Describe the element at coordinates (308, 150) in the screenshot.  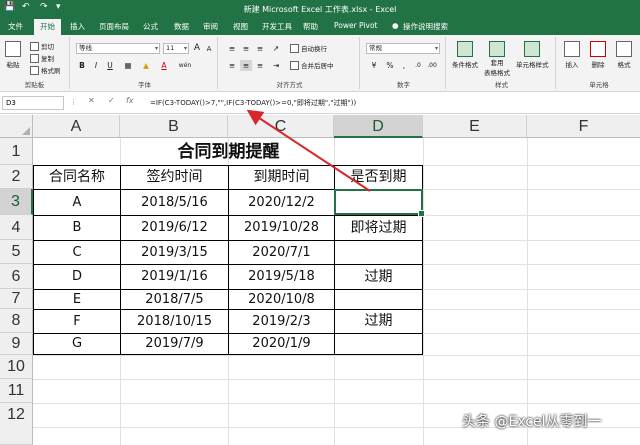
I see `annotation-arrow` at that location.